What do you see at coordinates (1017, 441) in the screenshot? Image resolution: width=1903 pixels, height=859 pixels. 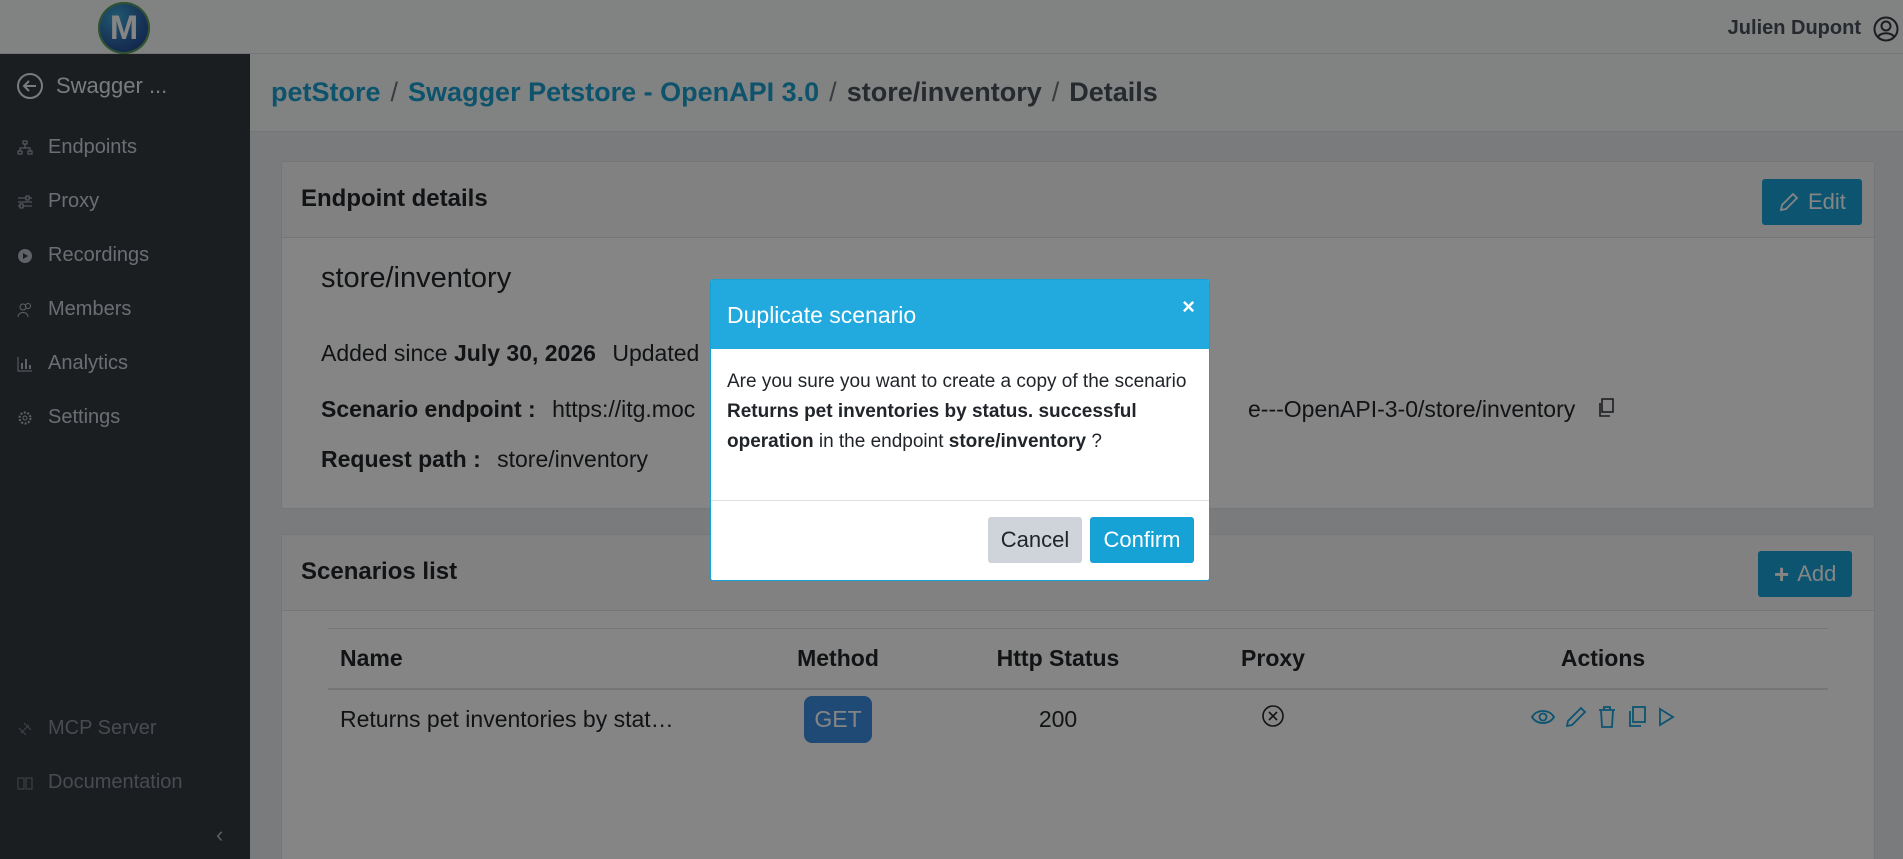 I see `modal-endpoint-name: store/inventory` at bounding box center [1017, 441].